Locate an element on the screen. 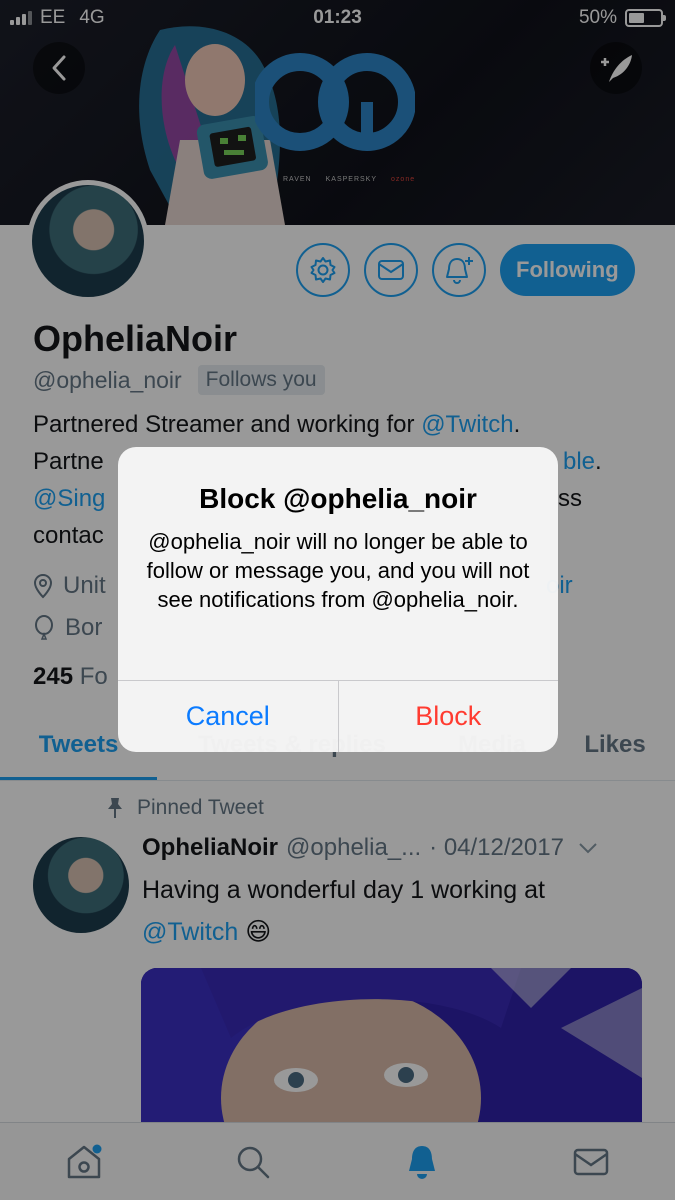 The image size is (675, 1200). dialog-title: Block @ophelia_noir is located at coordinates (338, 498).